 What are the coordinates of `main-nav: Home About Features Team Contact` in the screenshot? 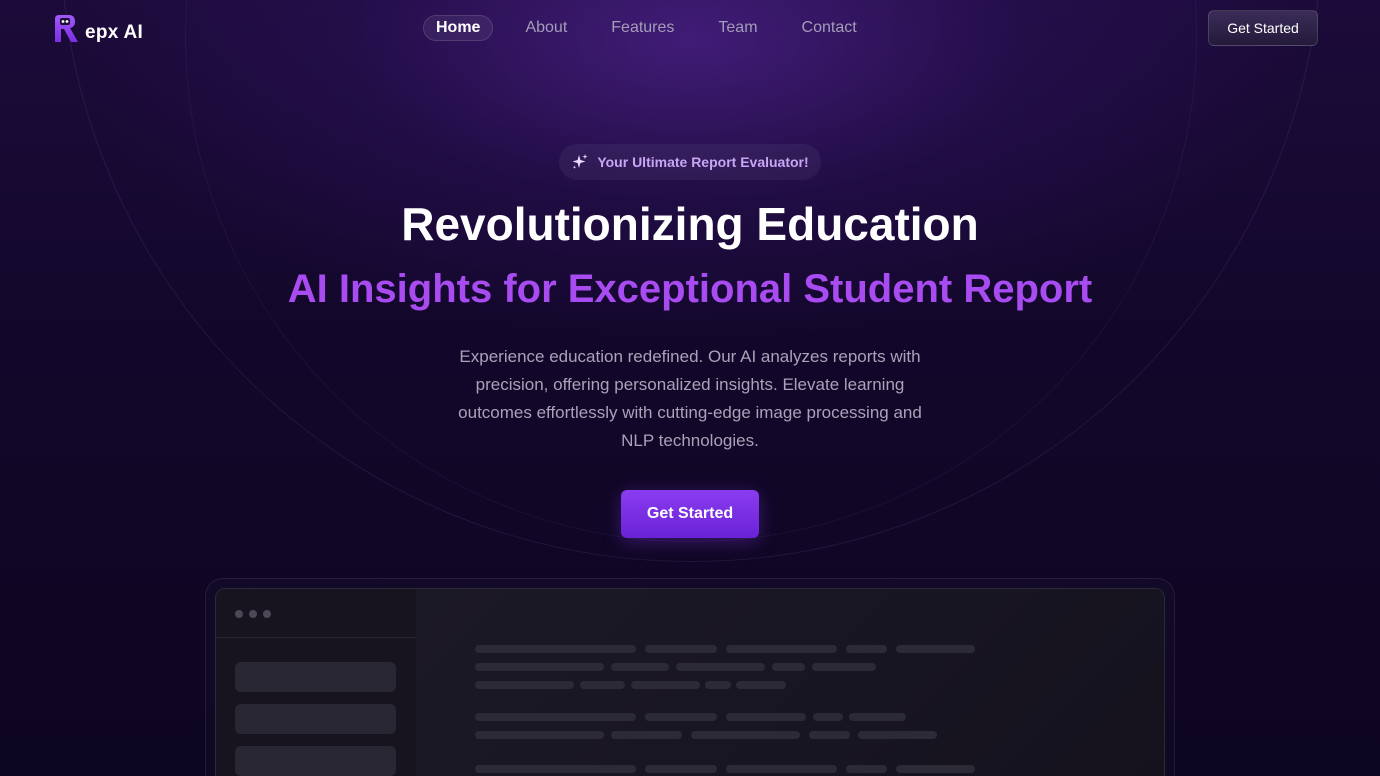 It's located at (656, 28).